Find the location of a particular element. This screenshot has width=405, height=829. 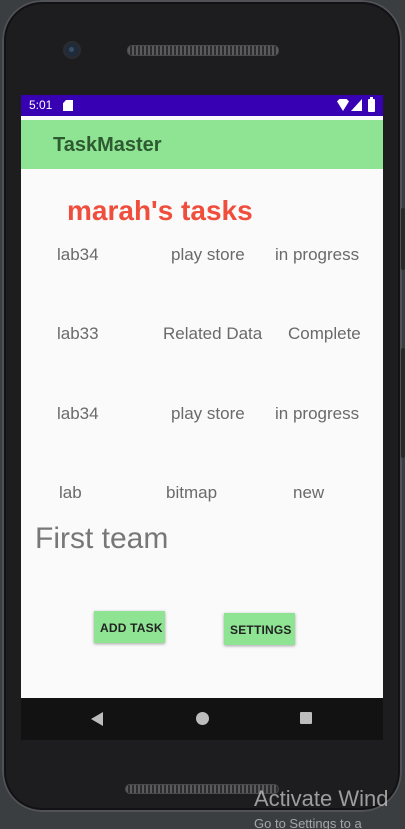

system-nav-bar is located at coordinates (202, 719).